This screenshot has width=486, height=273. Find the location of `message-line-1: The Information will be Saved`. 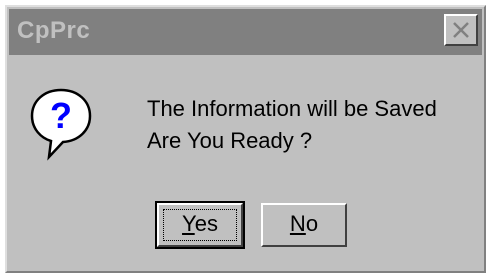

message-line-1: The Information will be Saved is located at coordinates (292, 108).